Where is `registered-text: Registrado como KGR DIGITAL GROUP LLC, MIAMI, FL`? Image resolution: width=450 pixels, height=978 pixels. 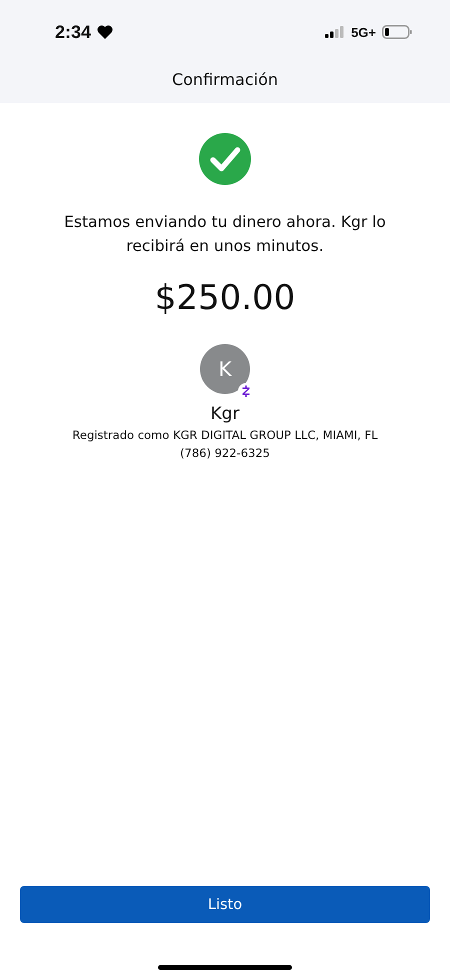
registered-text: Registrado como KGR DIGITAL GROUP LLC, MIAMI, FL is located at coordinates (225, 435).